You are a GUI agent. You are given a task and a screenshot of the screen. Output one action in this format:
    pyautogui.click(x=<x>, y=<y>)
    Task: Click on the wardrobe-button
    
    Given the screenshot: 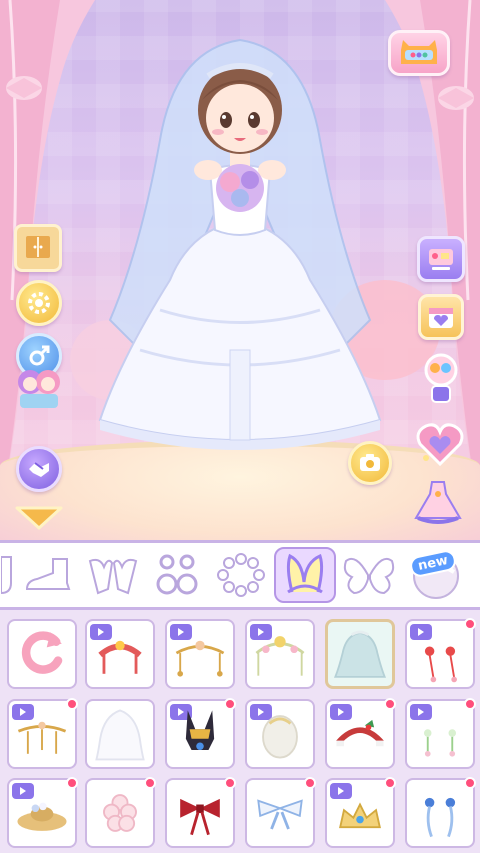 What is the action you would take?
    pyautogui.click(x=38, y=248)
    